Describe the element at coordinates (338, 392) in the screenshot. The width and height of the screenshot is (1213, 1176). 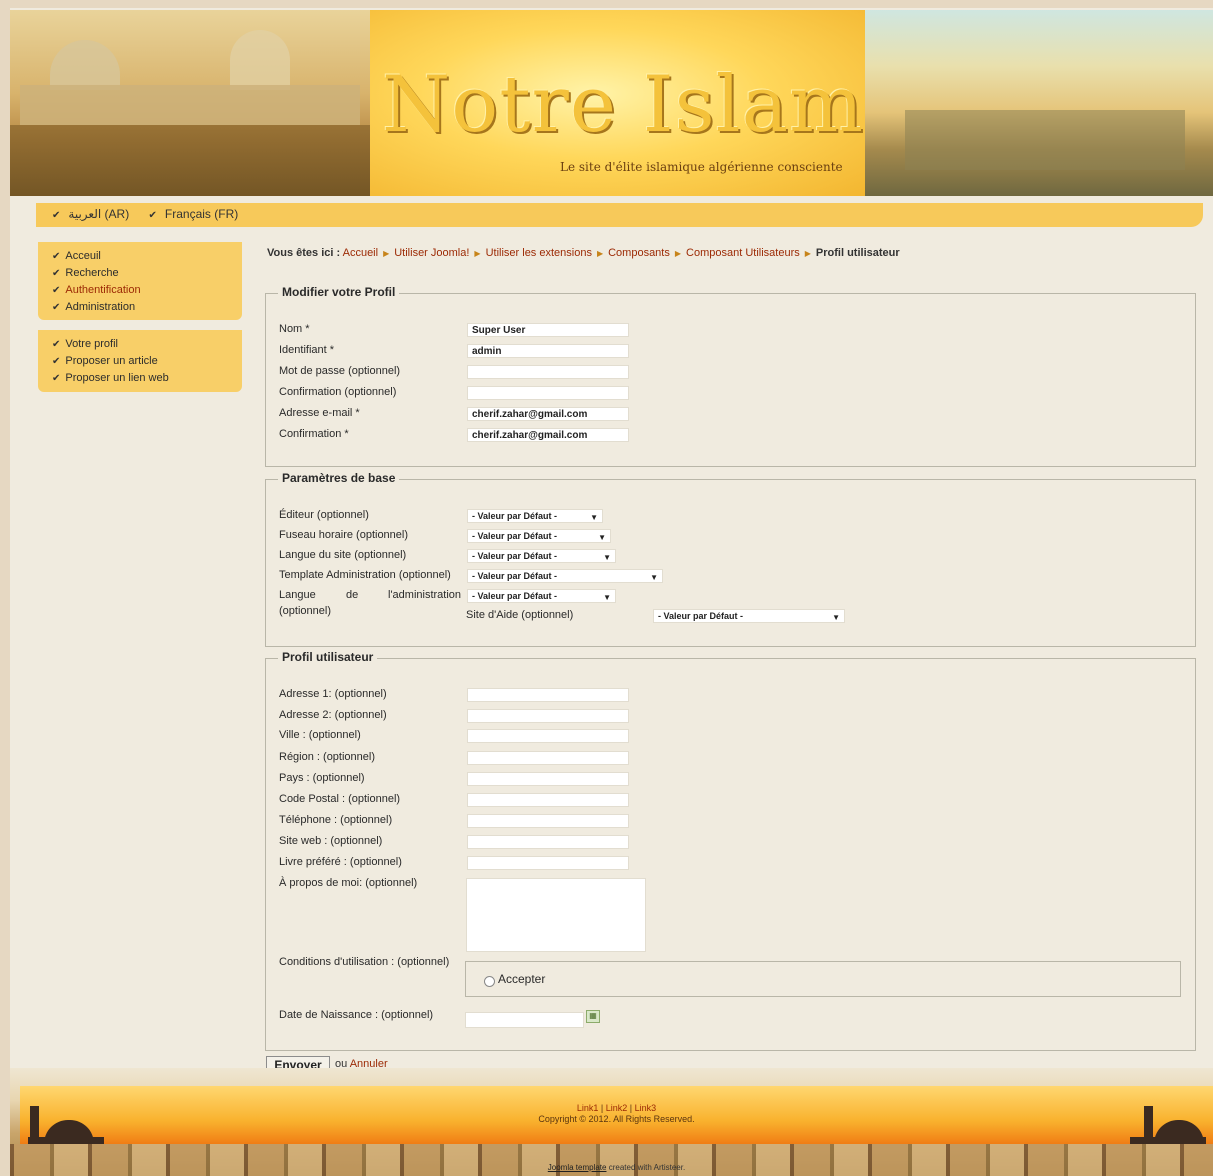
I see `field-label: Confirmation (optionnel)` at that location.